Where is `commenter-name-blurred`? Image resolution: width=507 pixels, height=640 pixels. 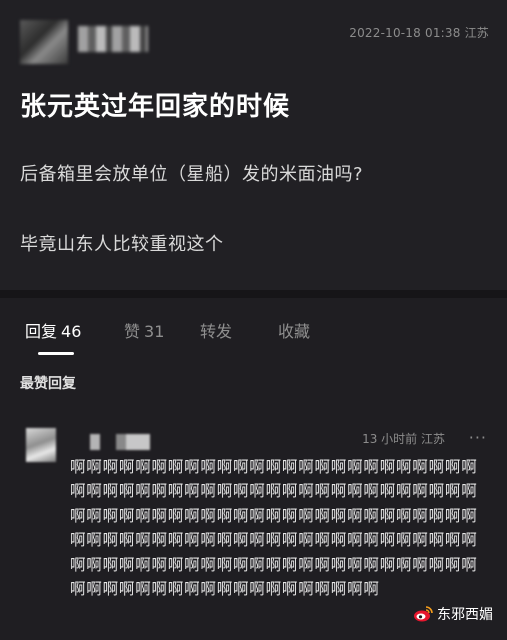
commenter-name-blurred is located at coordinates (120, 442).